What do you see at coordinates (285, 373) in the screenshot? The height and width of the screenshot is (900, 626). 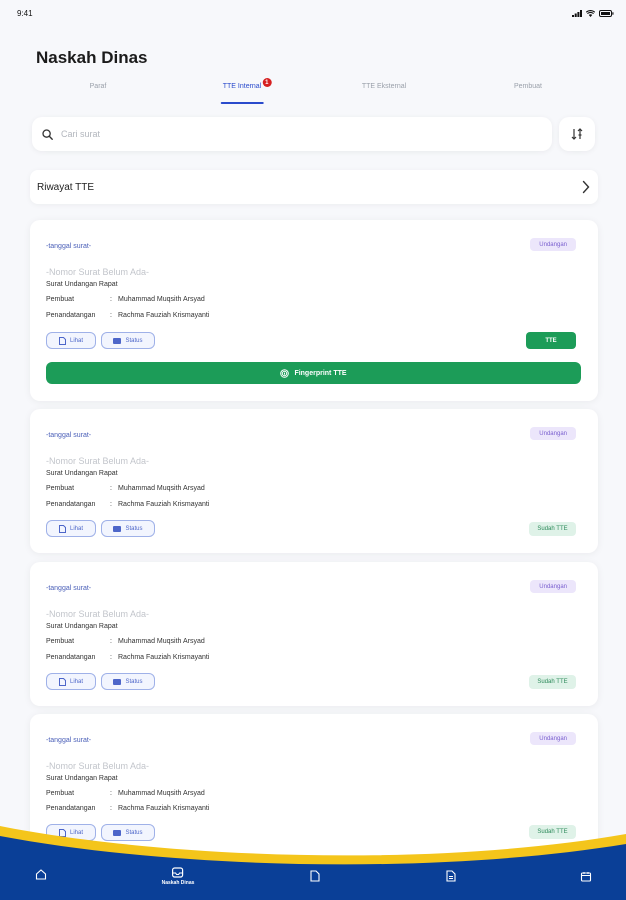 I see `fingerprint-icon` at bounding box center [285, 373].